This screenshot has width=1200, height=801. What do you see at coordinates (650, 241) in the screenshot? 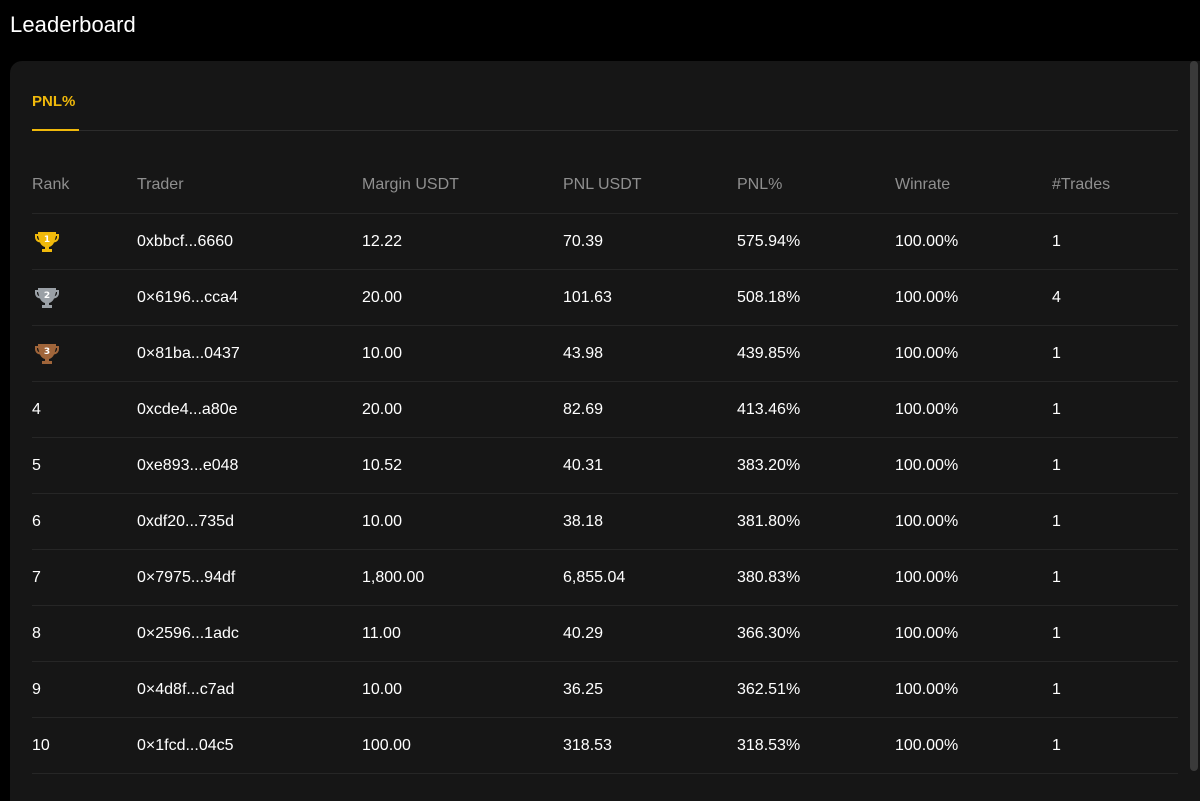
I see `cell-pnl: 70.39` at bounding box center [650, 241].